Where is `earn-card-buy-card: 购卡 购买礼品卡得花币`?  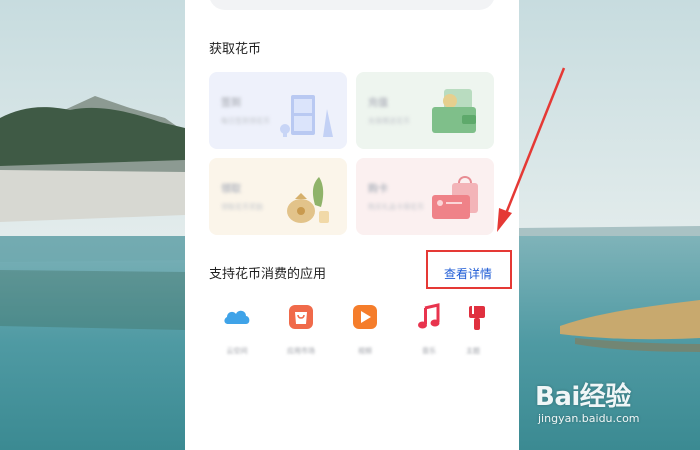
earn-card-buy-card: 购卡 购买礼品卡得花币 is located at coordinates (425, 196).